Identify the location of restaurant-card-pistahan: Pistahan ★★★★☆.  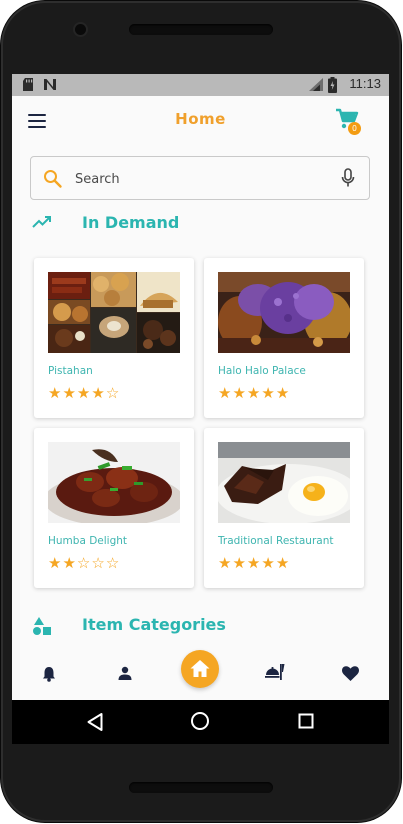
(114, 338).